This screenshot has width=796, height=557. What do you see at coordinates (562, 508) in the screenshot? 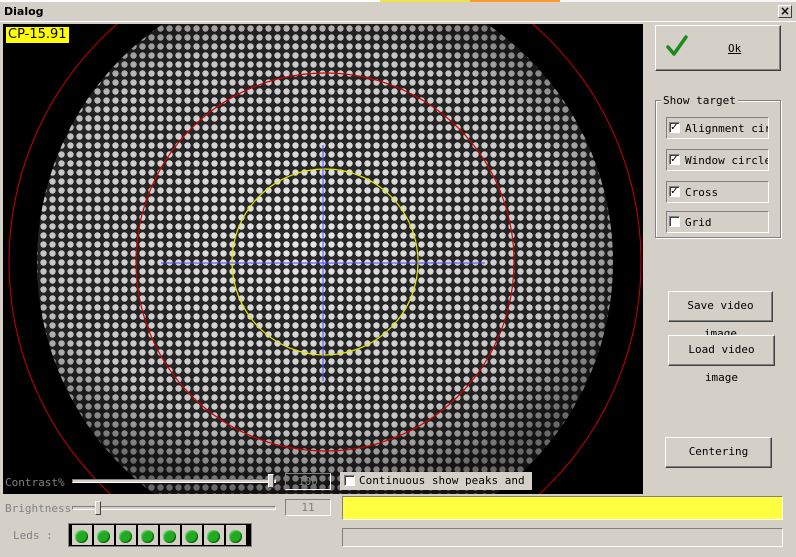
I see `status-indicator-bar` at bounding box center [562, 508].